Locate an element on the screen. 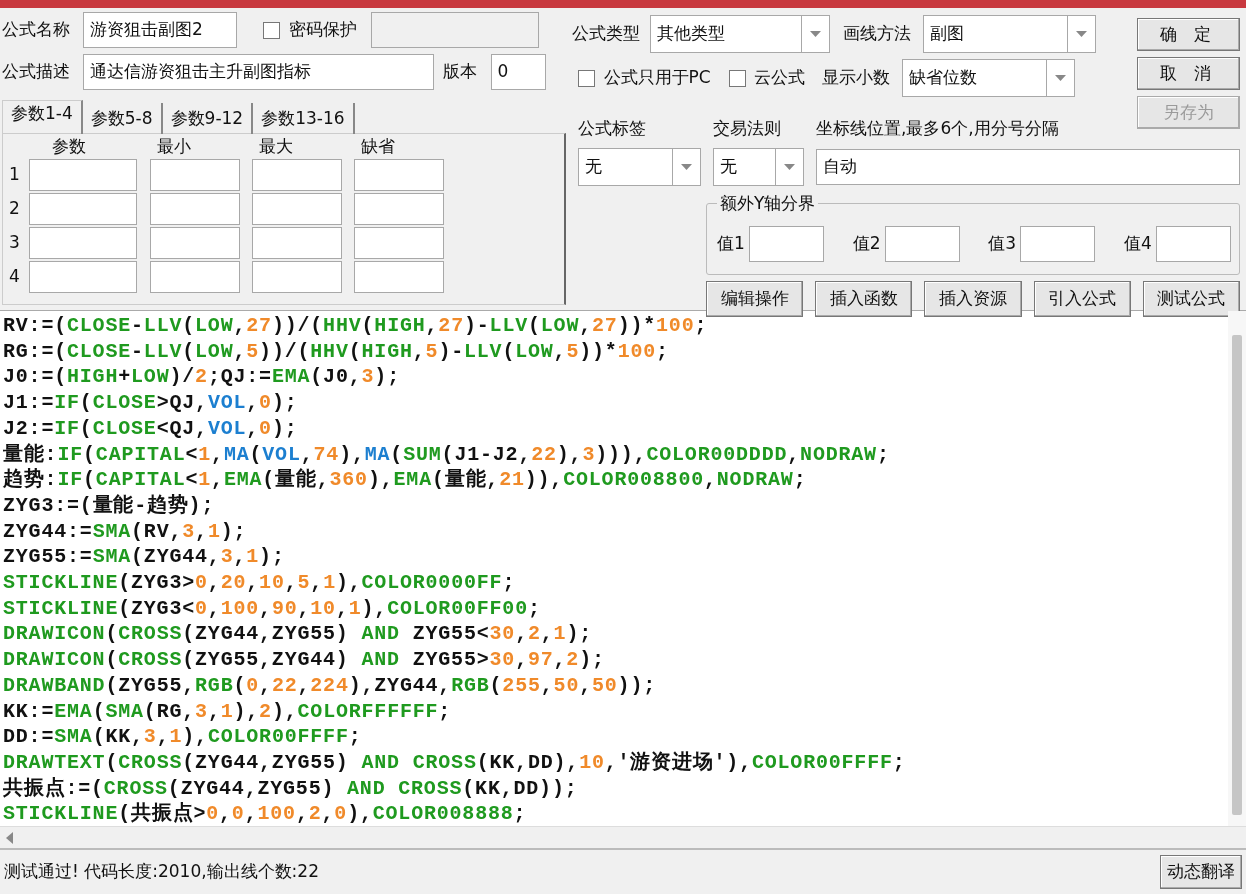 This screenshot has width=1246, height=894. field-label: 交易法则 is located at coordinates (747, 129).